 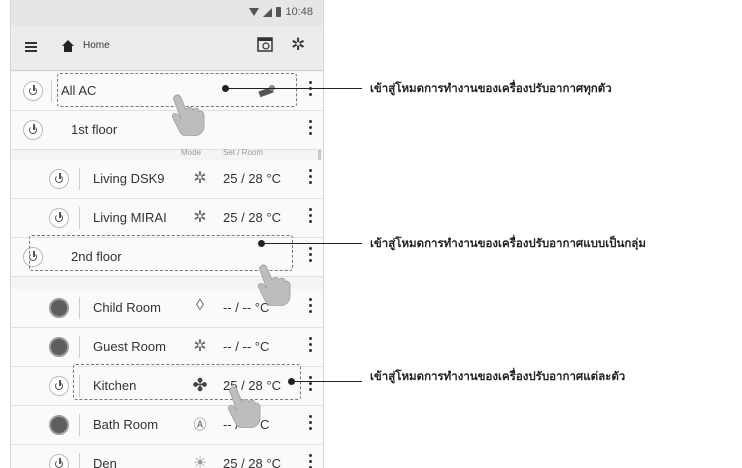 I want to click on gear-icon: ✲, so click(x=298, y=44).